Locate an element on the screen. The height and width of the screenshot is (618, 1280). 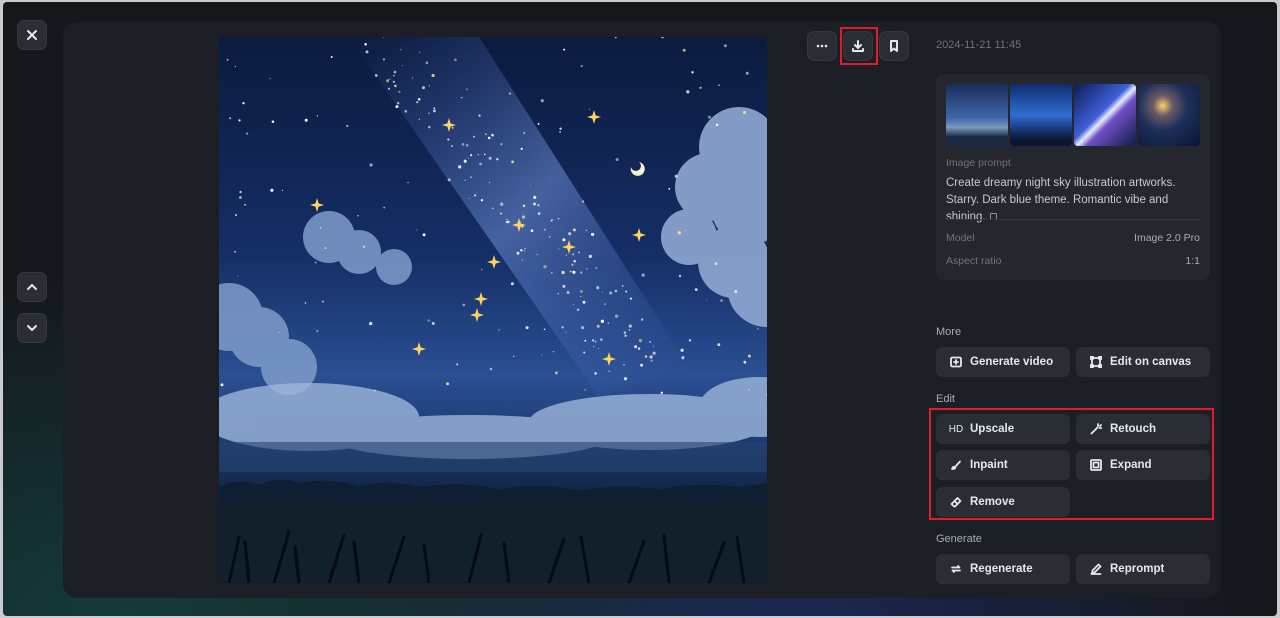
more-options-button is located at coordinates (822, 46).